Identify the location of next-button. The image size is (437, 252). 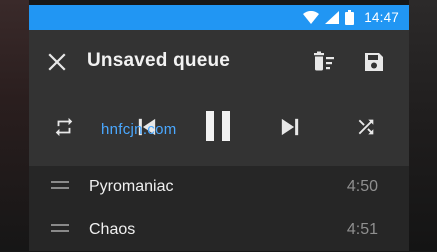
(290, 127).